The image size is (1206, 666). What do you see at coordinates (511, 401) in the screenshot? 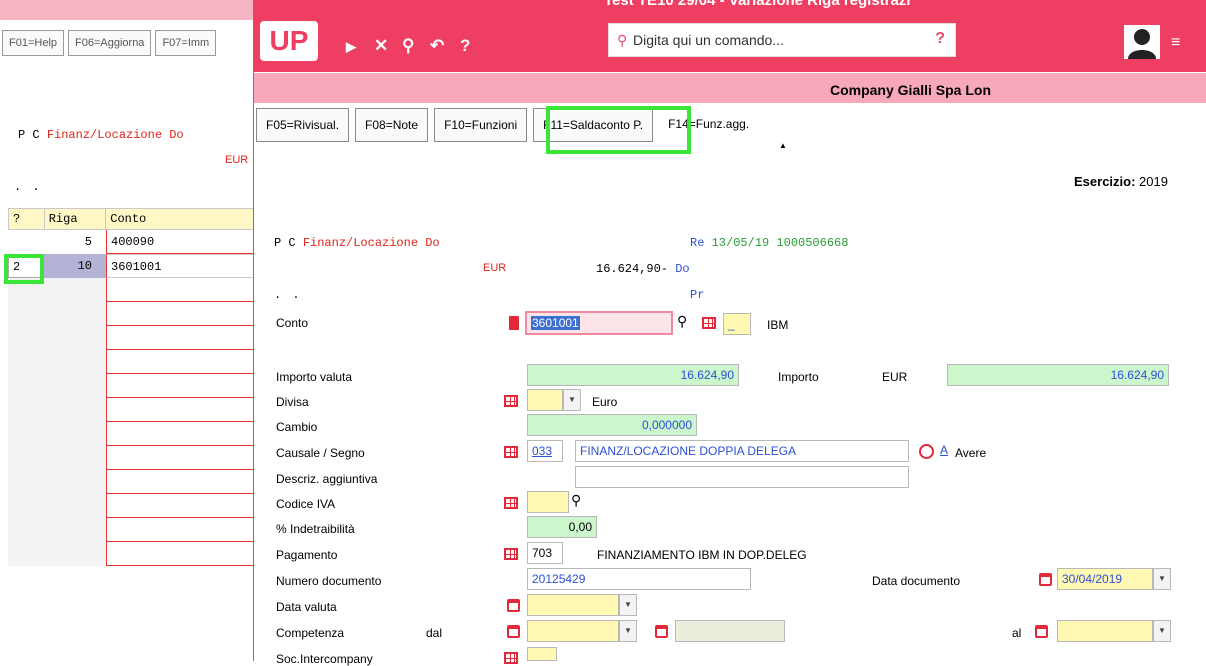
I see `divisa-grid-icon` at bounding box center [511, 401].